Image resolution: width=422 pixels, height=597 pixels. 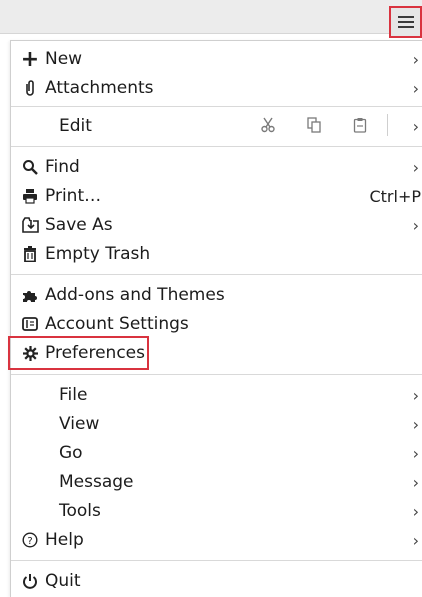 What do you see at coordinates (216, 324) in the screenshot?
I see `menu-item-account-settings: Account Settings` at bounding box center [216, 324].